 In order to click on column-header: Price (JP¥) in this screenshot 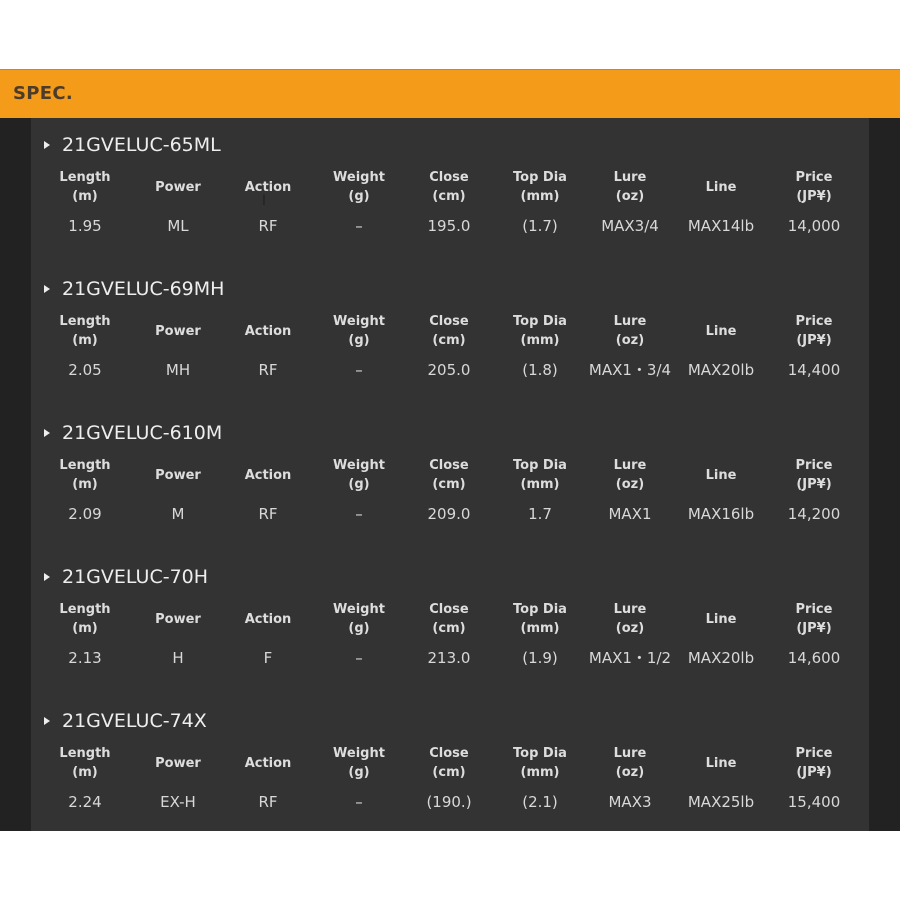, I will do `click(814, 331)`.